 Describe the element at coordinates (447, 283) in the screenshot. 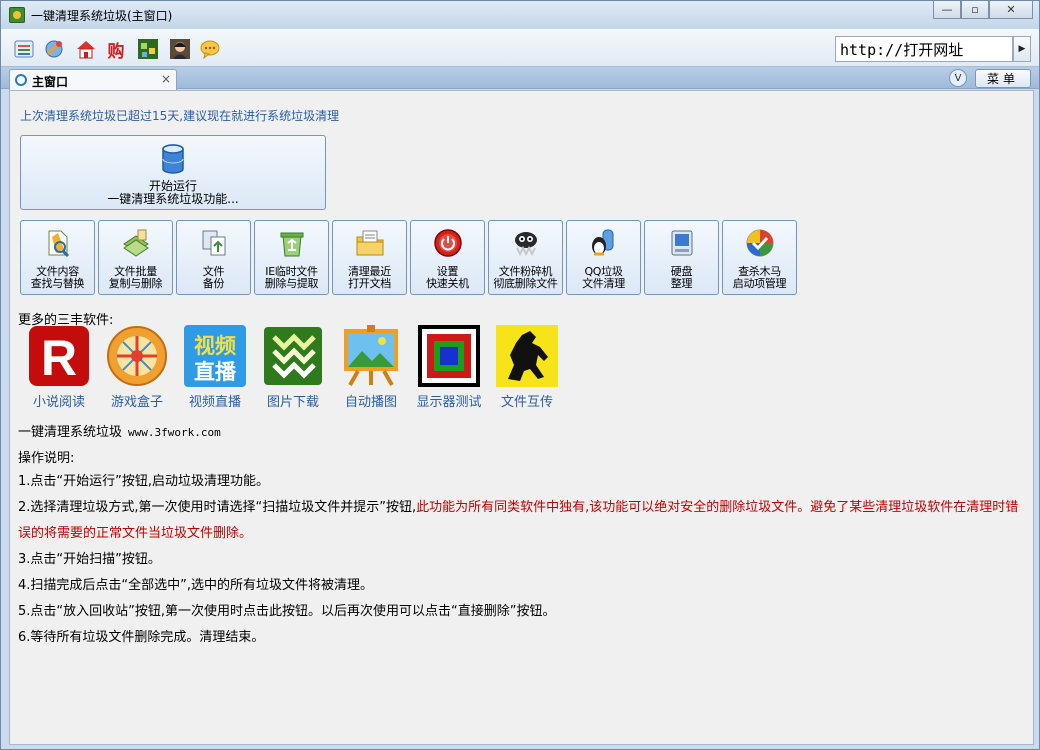

I see `tool-sublabel: 快速关机` at that location.